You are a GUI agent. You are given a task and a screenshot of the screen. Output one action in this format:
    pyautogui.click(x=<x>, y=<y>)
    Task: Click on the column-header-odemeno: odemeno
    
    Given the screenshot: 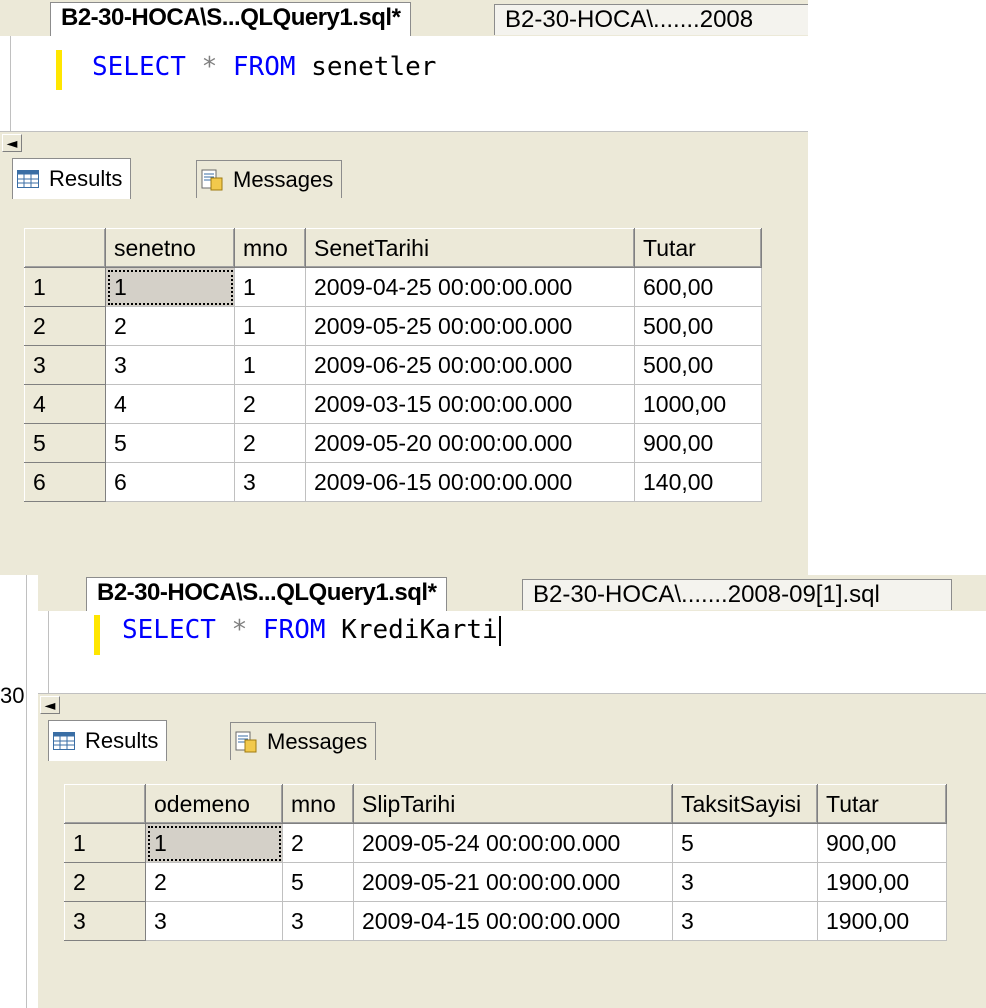 What is the action you would take?
    pyautogui.click(x=214, y=804)
    